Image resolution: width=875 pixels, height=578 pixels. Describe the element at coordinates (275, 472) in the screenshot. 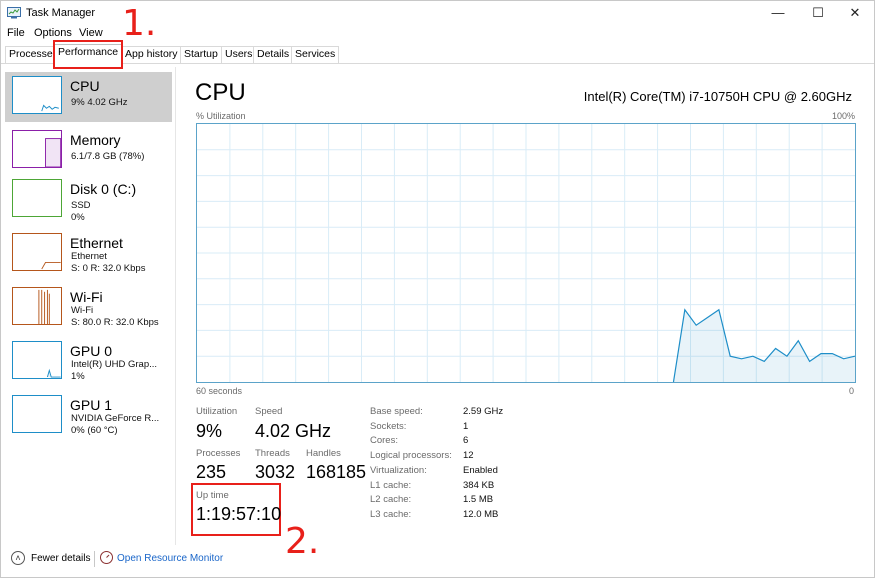

I see `threads-value: 3032` at that location.